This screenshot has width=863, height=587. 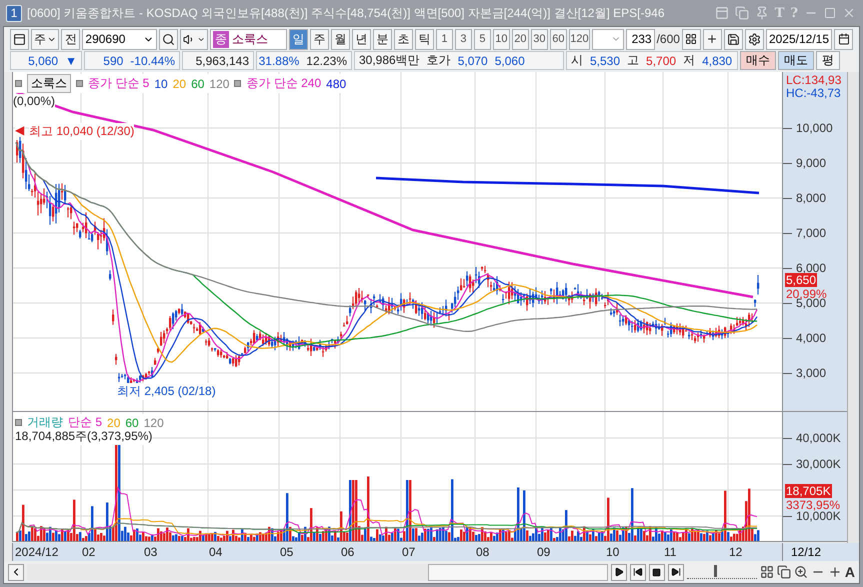 What do you see at coordinates (89, 552) in the screenshot?
I see `date-tick-label: 02` at bounding box center [89, 552].